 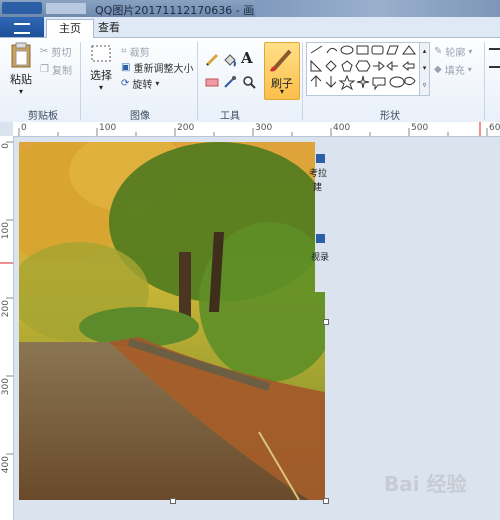 I want to click on rotate-button: ⟳ 旋转 ▾, so click(x=140, y=83).